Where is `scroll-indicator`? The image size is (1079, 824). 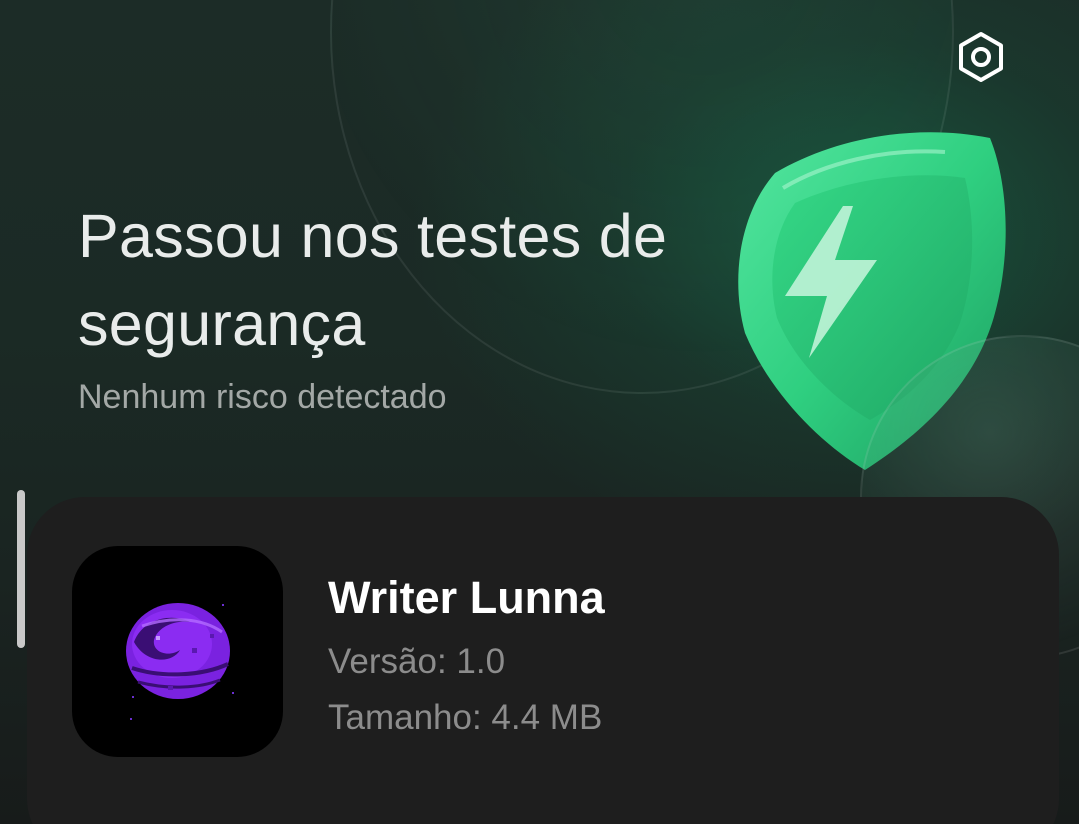 scroll-indicator is located at coordinates (21, 569).